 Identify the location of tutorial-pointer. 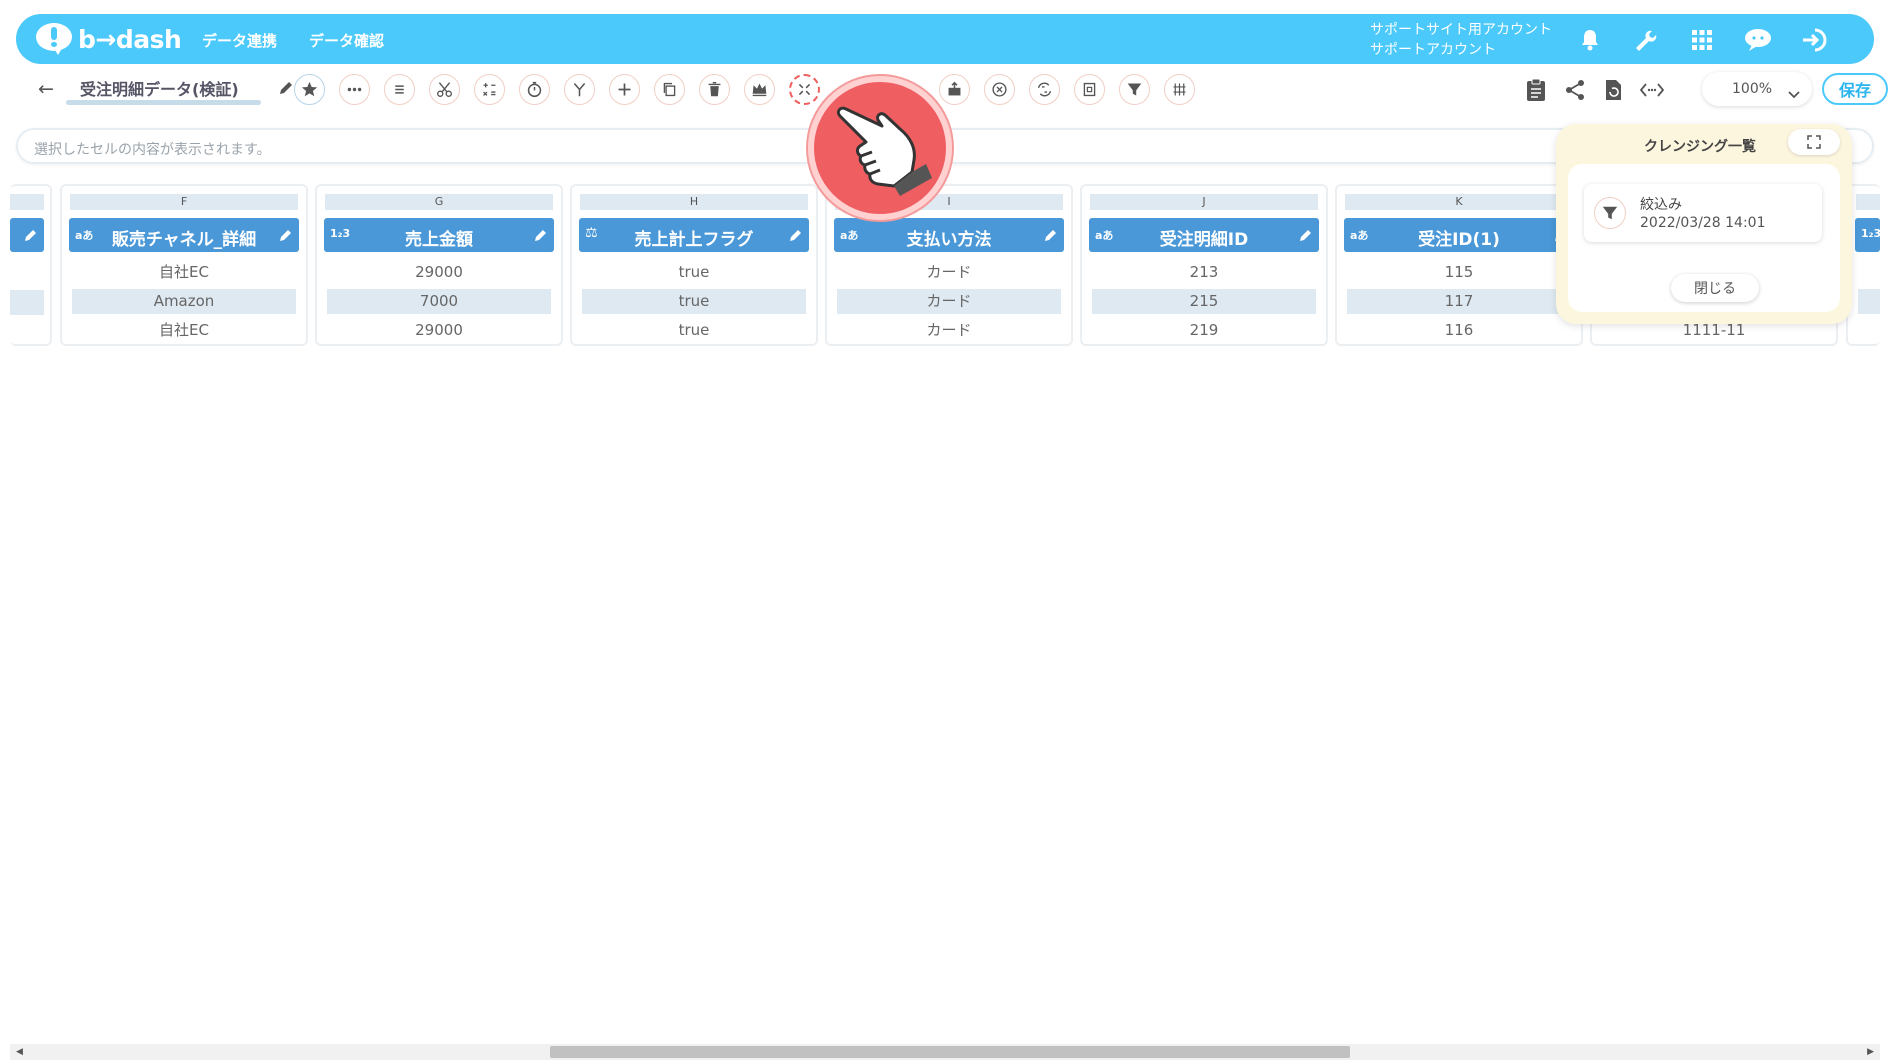
(880, 148).